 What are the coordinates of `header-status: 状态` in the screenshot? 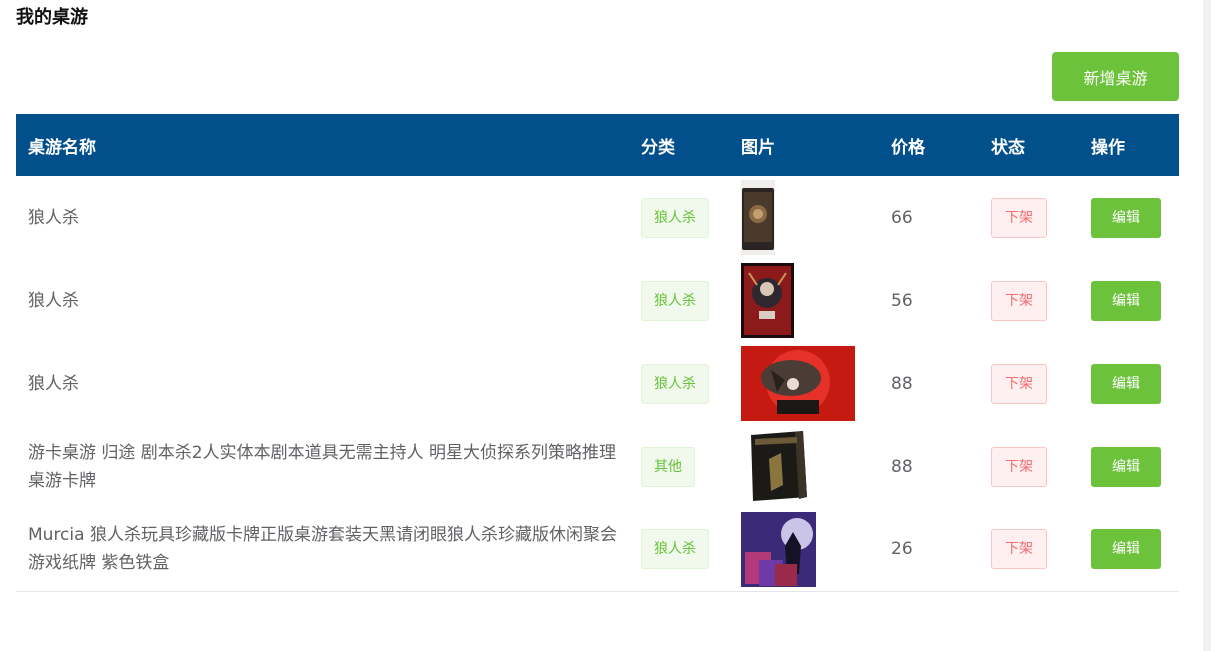 It's located at (1008, 147).